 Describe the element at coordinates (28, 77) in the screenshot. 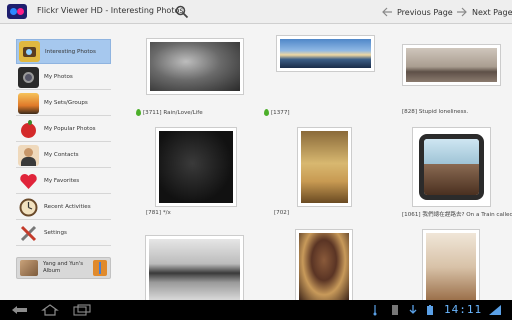

I see `camera-lens-icon` at that location.